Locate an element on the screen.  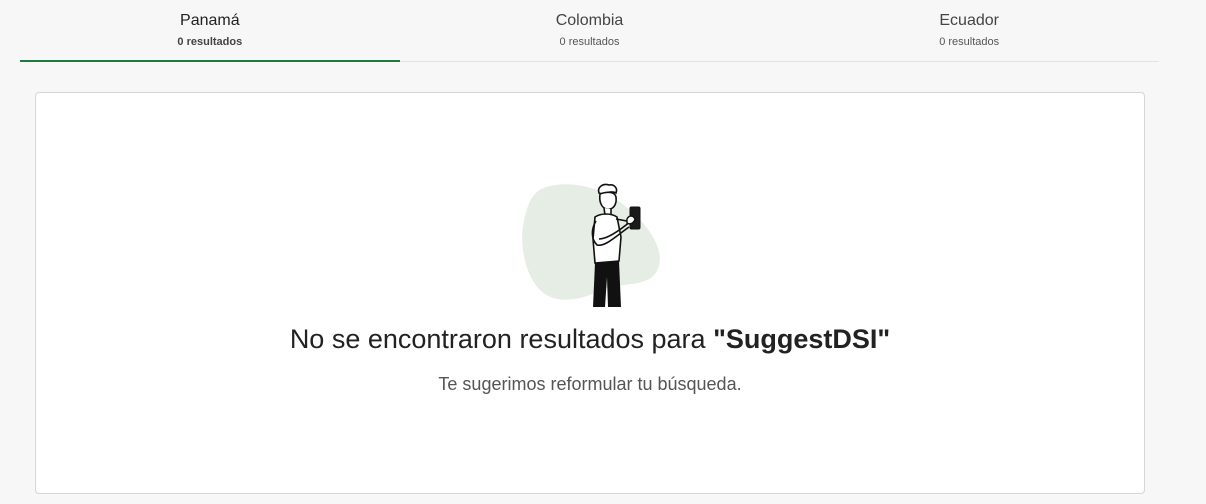
tab-panama: Panamá 0 resultados is located at coordinates (210, 31).